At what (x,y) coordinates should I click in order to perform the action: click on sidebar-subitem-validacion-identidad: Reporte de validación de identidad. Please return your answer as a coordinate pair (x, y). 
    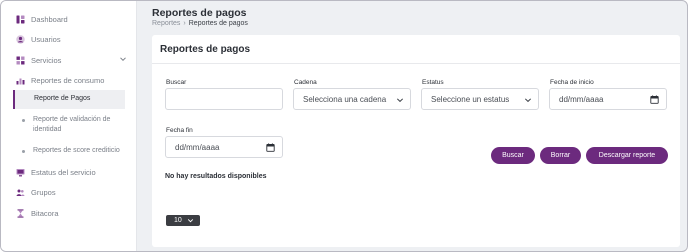
    Looking at the image, I should click on (68, 126).